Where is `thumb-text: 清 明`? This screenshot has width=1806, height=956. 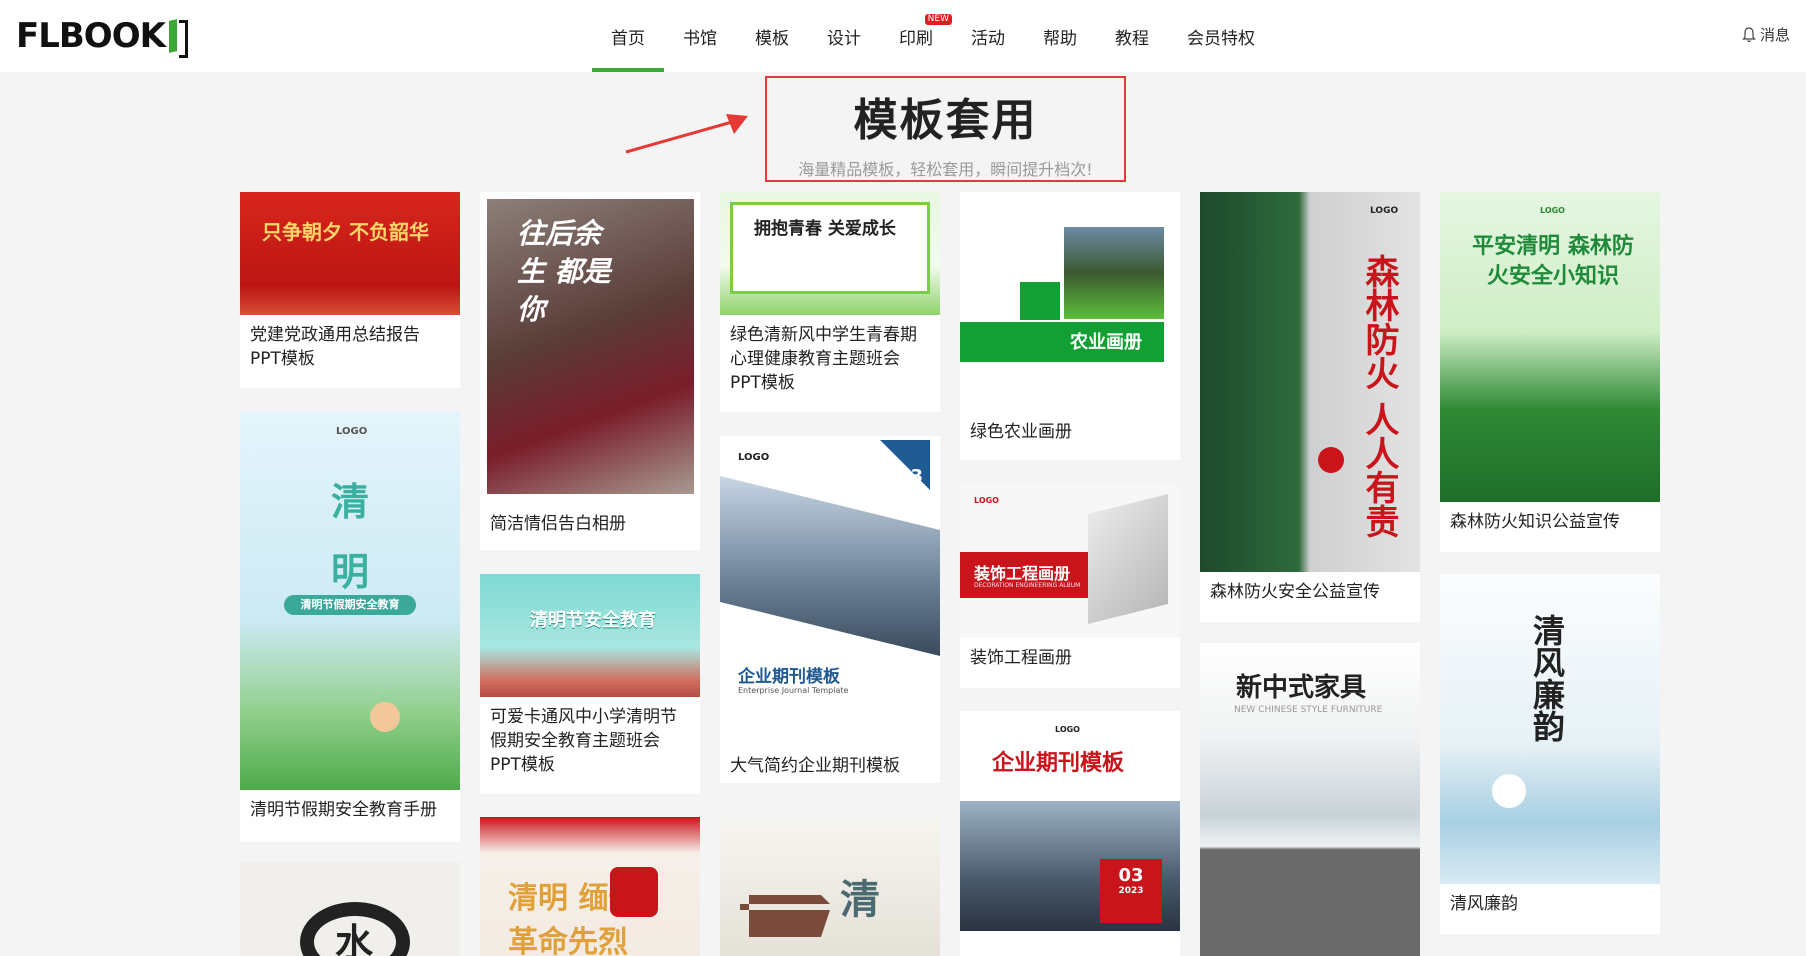
thumb-text: 清 明 is located at coordinates (349, 537).